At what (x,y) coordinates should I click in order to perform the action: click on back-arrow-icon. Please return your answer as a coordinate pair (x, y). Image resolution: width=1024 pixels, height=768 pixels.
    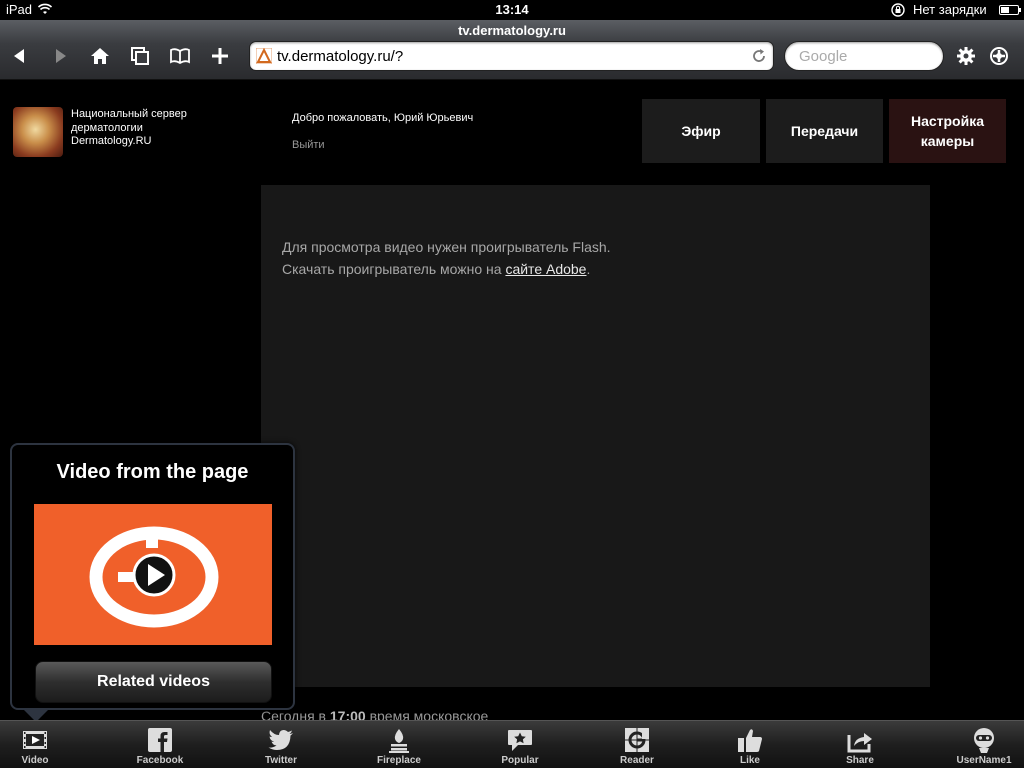
    Looking at the image, I should click on (19, 56).